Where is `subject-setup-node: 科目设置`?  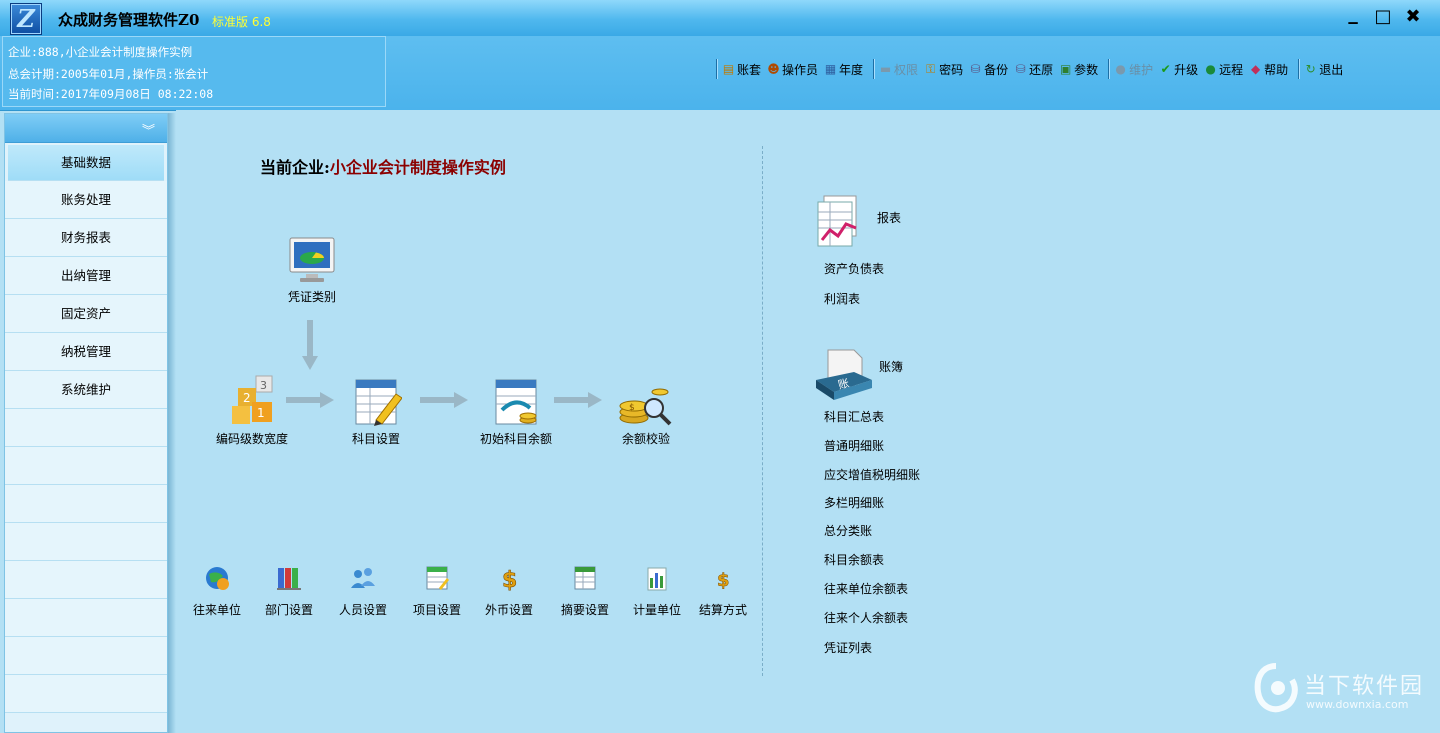
subject-setup-node: 科目设置 is located at coordinates (376, 411).